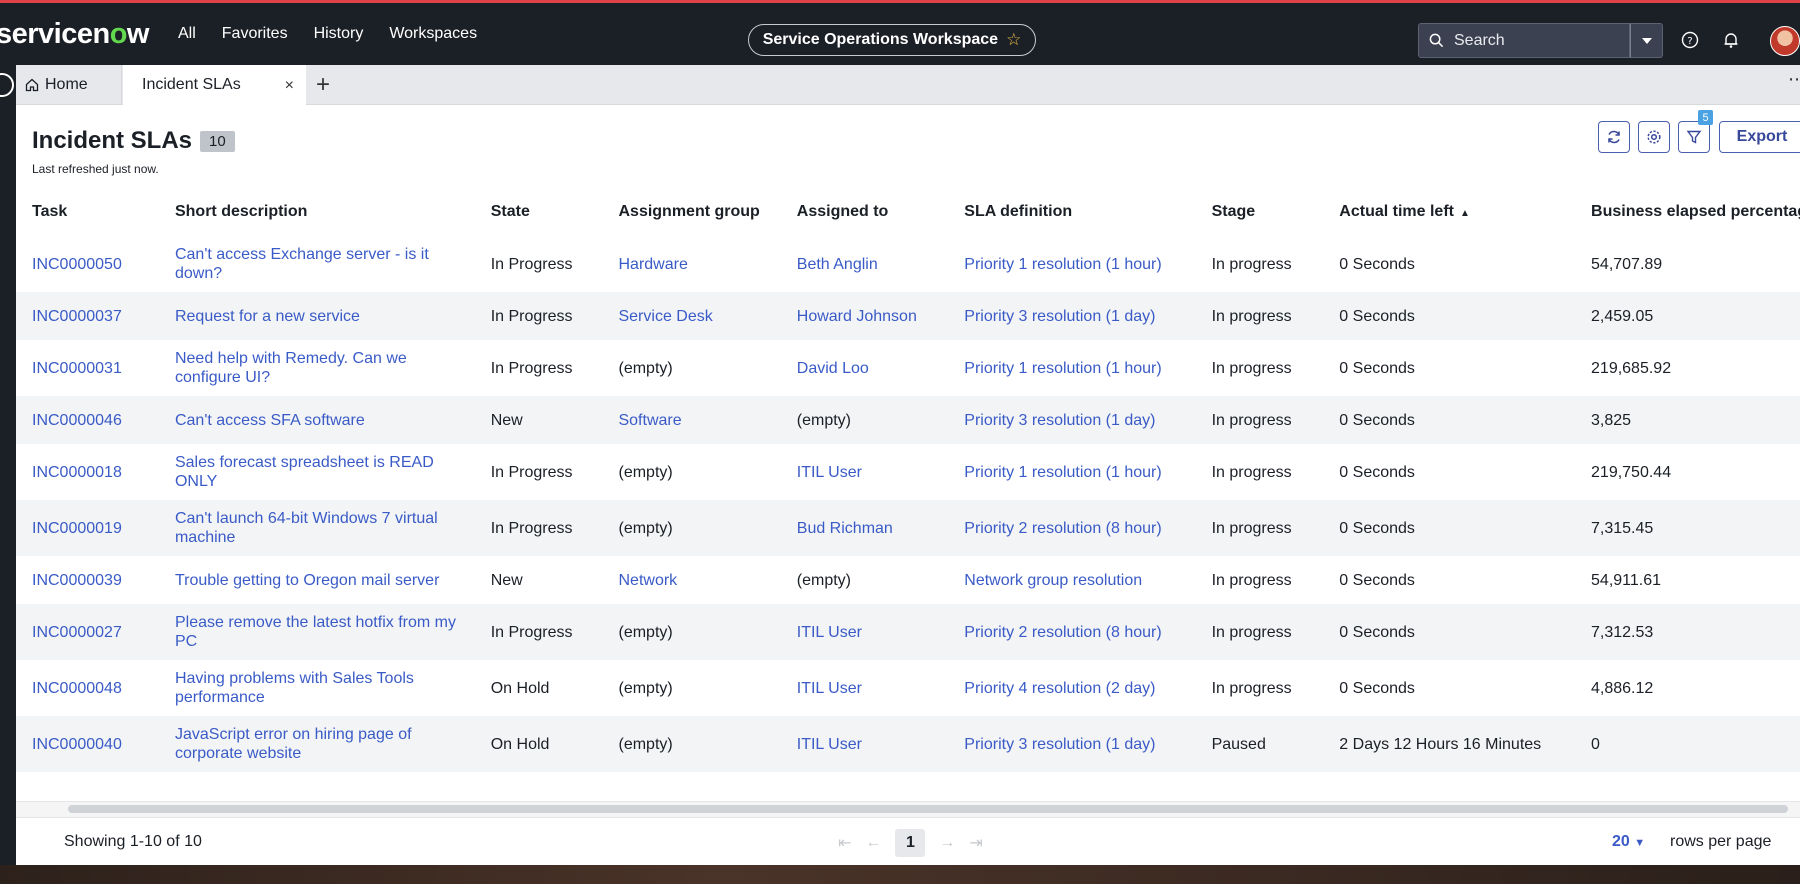  What do you see at coordinates (77, 632) in the screenshot?
I see `task-link: INC0000027` at bounding box center [77, 632].